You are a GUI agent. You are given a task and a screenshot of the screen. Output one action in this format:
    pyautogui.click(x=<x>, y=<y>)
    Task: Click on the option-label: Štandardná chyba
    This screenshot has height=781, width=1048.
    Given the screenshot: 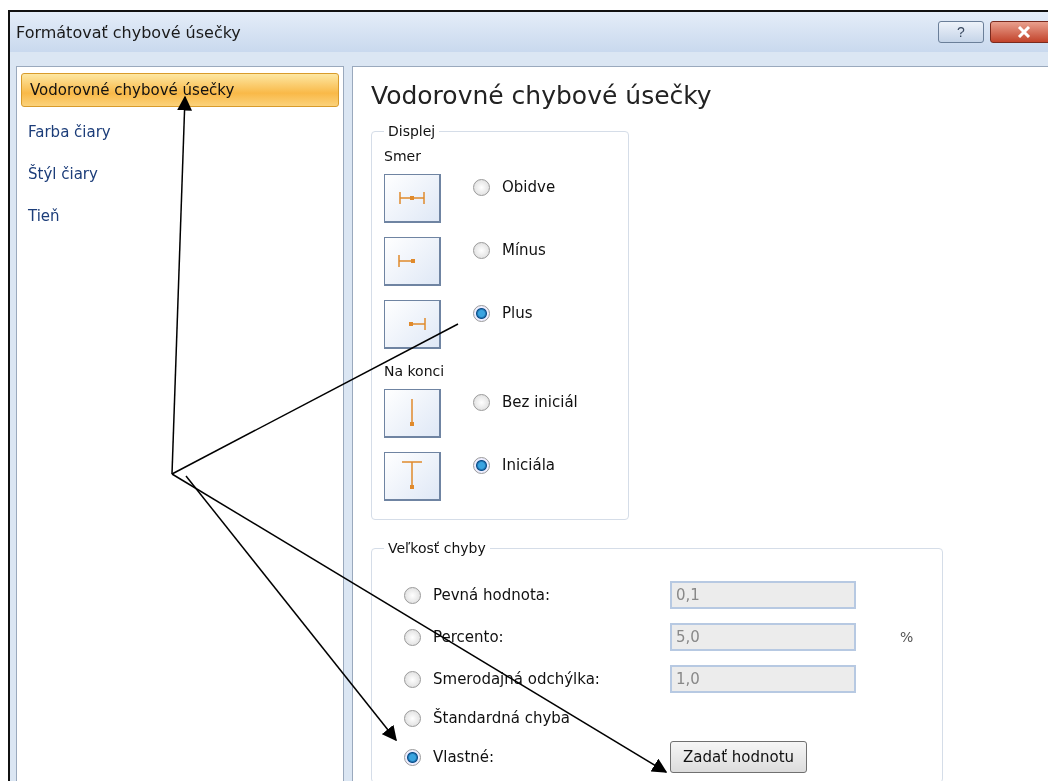 What is the action you would take?
    pyautogui.click(x=502, y=718)
    